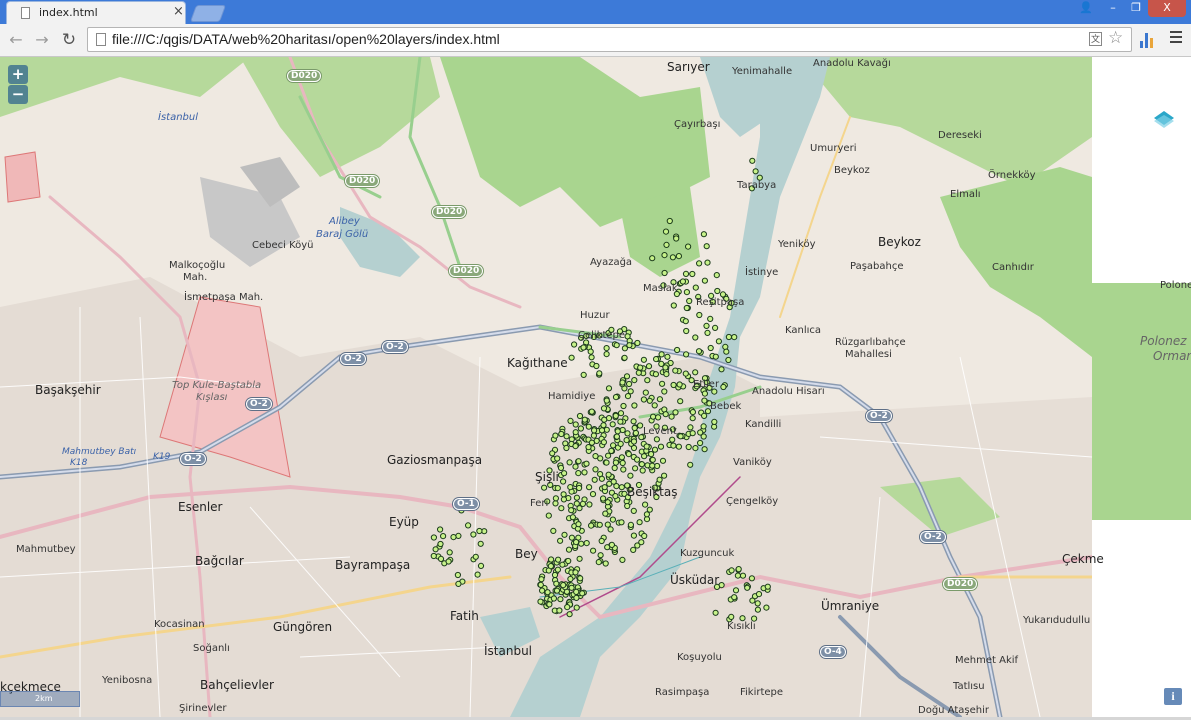 The image size is (1191, 720). Describe the element at coordinates (16, 40) in the screenshot. I see `back-button: ←` at that location.